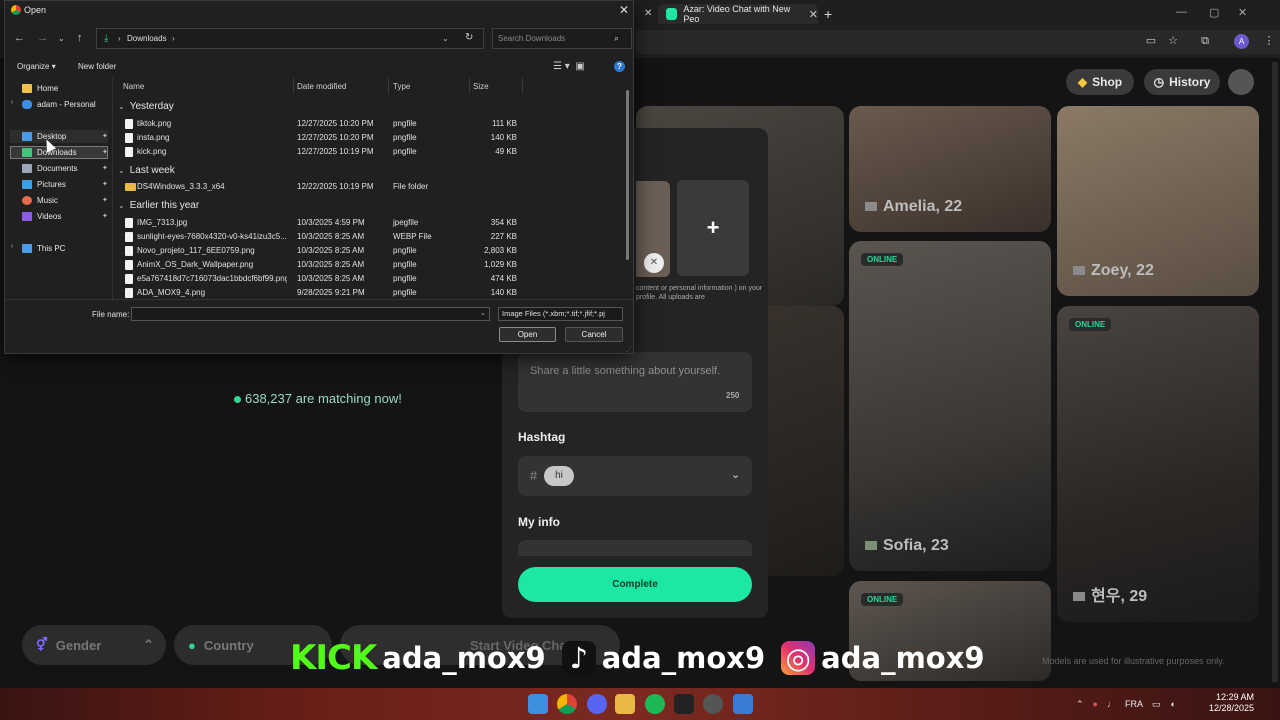 The height and width of the screenshot is (720, 1280). What do you see at coordinates (401, 86) in the screenshot?
I see `column-type: Type` at bounding box center [401, 86].